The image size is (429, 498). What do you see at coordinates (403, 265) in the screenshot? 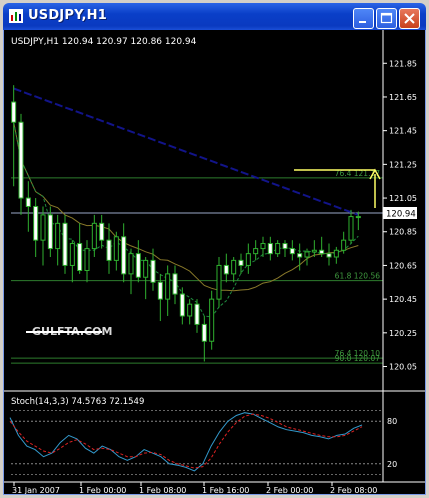
I see `price-tick-label: 120.65` at bounding box center [403, 265].